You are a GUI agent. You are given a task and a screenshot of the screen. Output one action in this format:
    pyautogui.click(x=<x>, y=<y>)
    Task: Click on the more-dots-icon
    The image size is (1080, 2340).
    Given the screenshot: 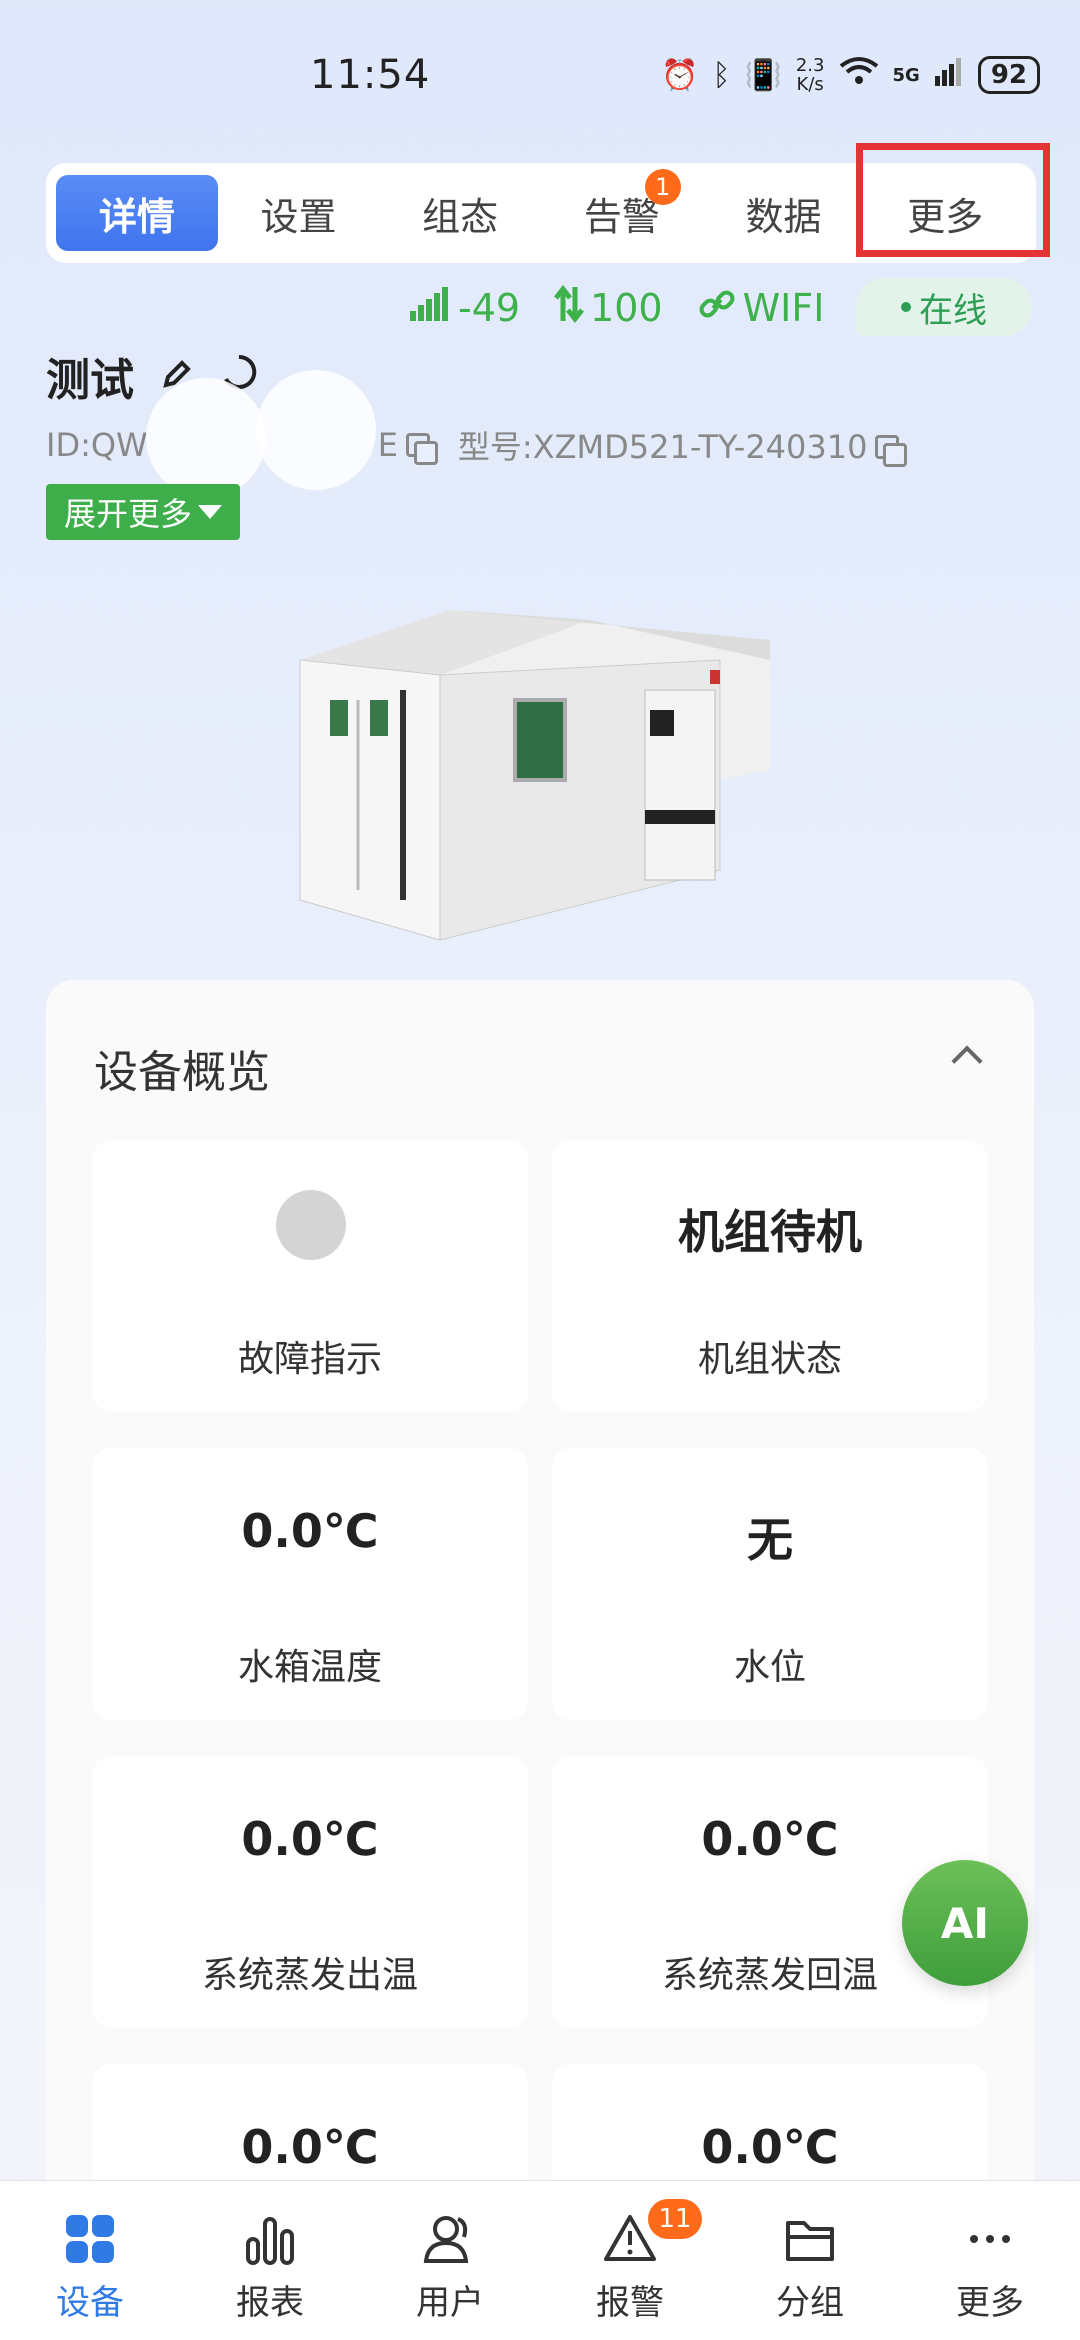 What is the action you would take?
    pyautogui.click(x=990, y=2239)
    